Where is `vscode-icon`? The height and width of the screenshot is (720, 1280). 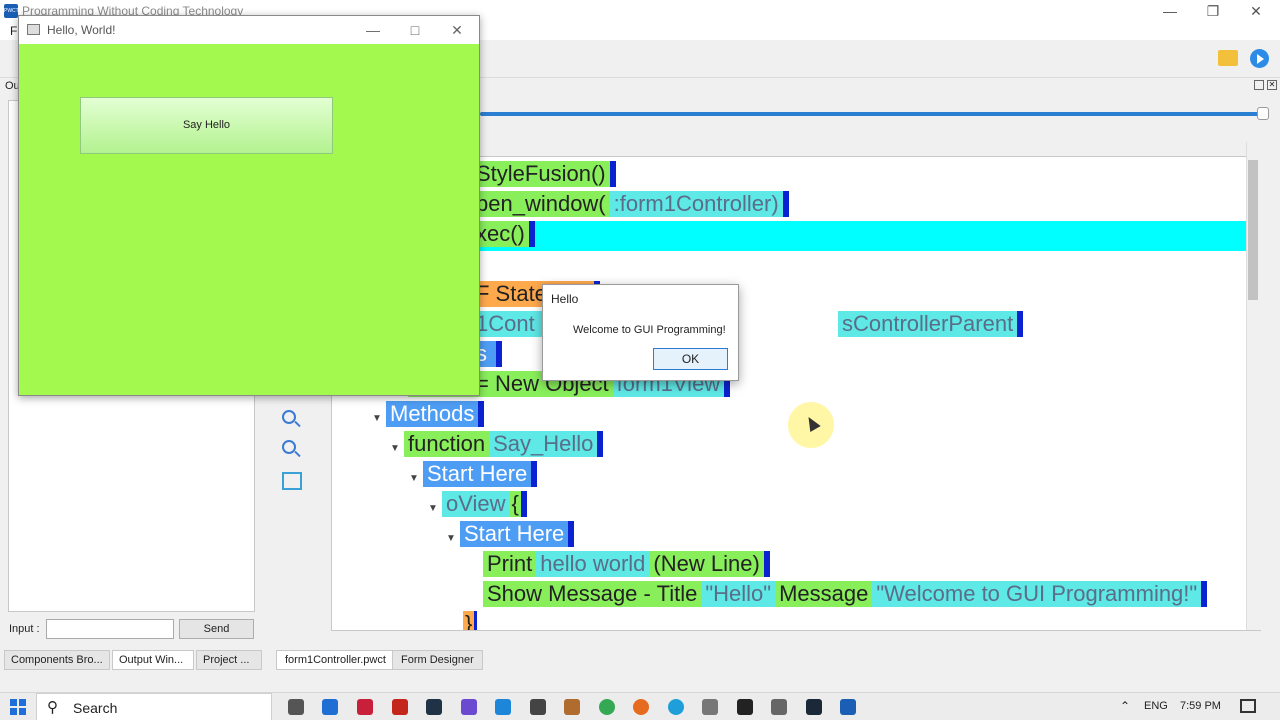
vscode-icon is located at coordinates (503, 707).